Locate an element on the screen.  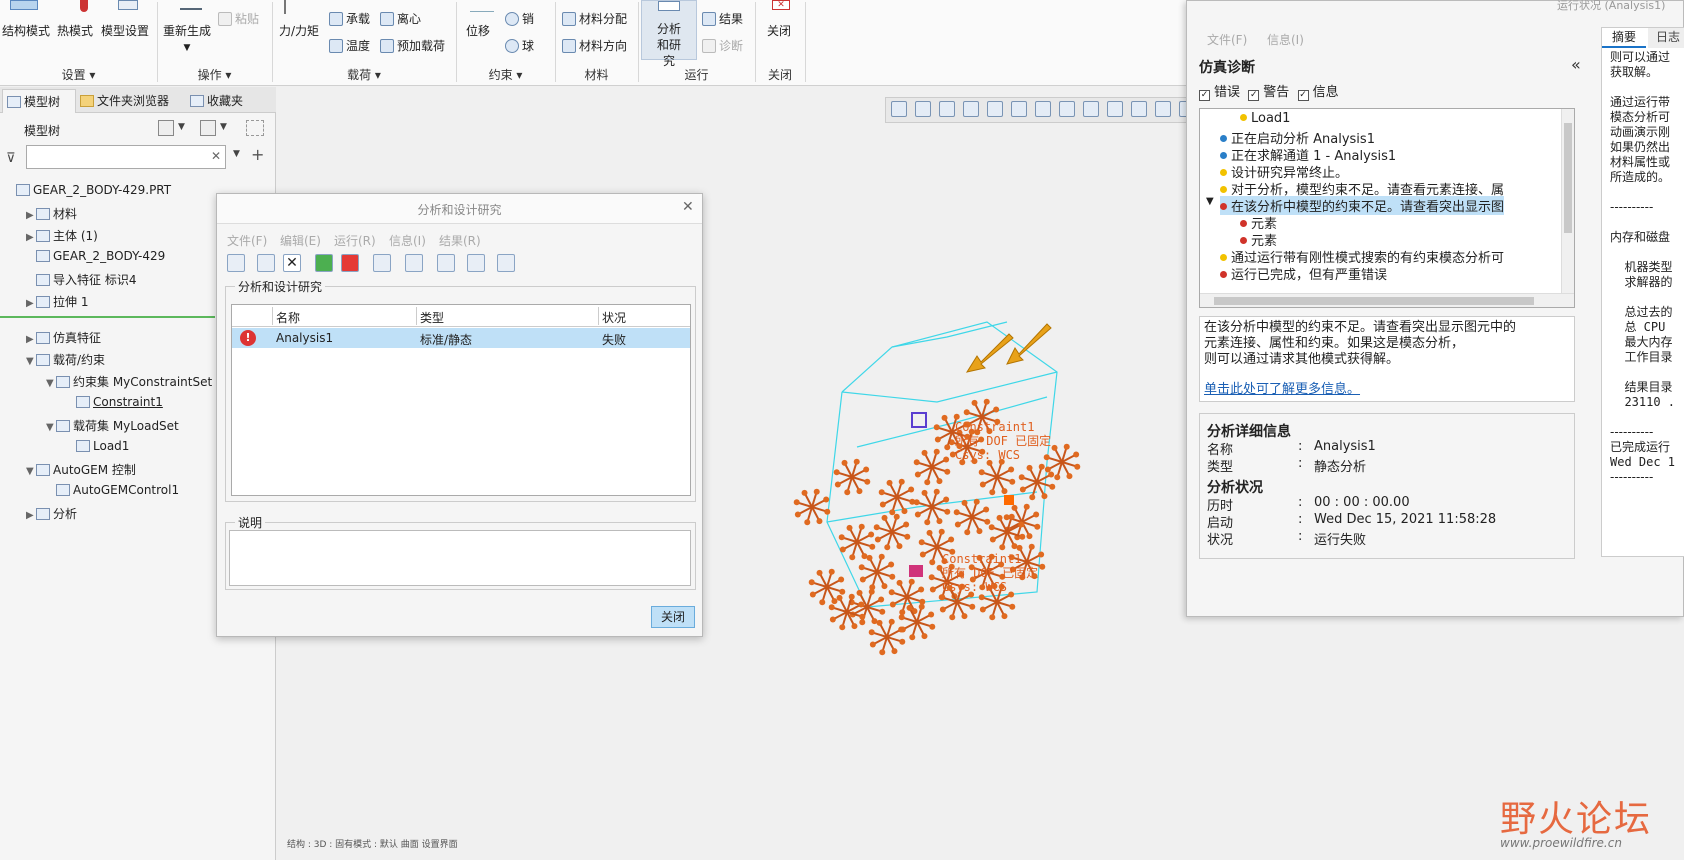
select-icon is located at coordinates (255, 128).